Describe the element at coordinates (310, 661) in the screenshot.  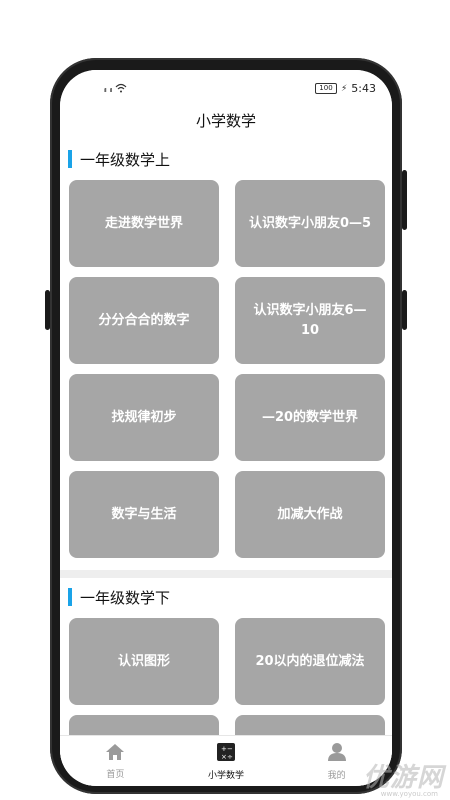
I see `lesson-tile: 20以内的退位减法` at that location.